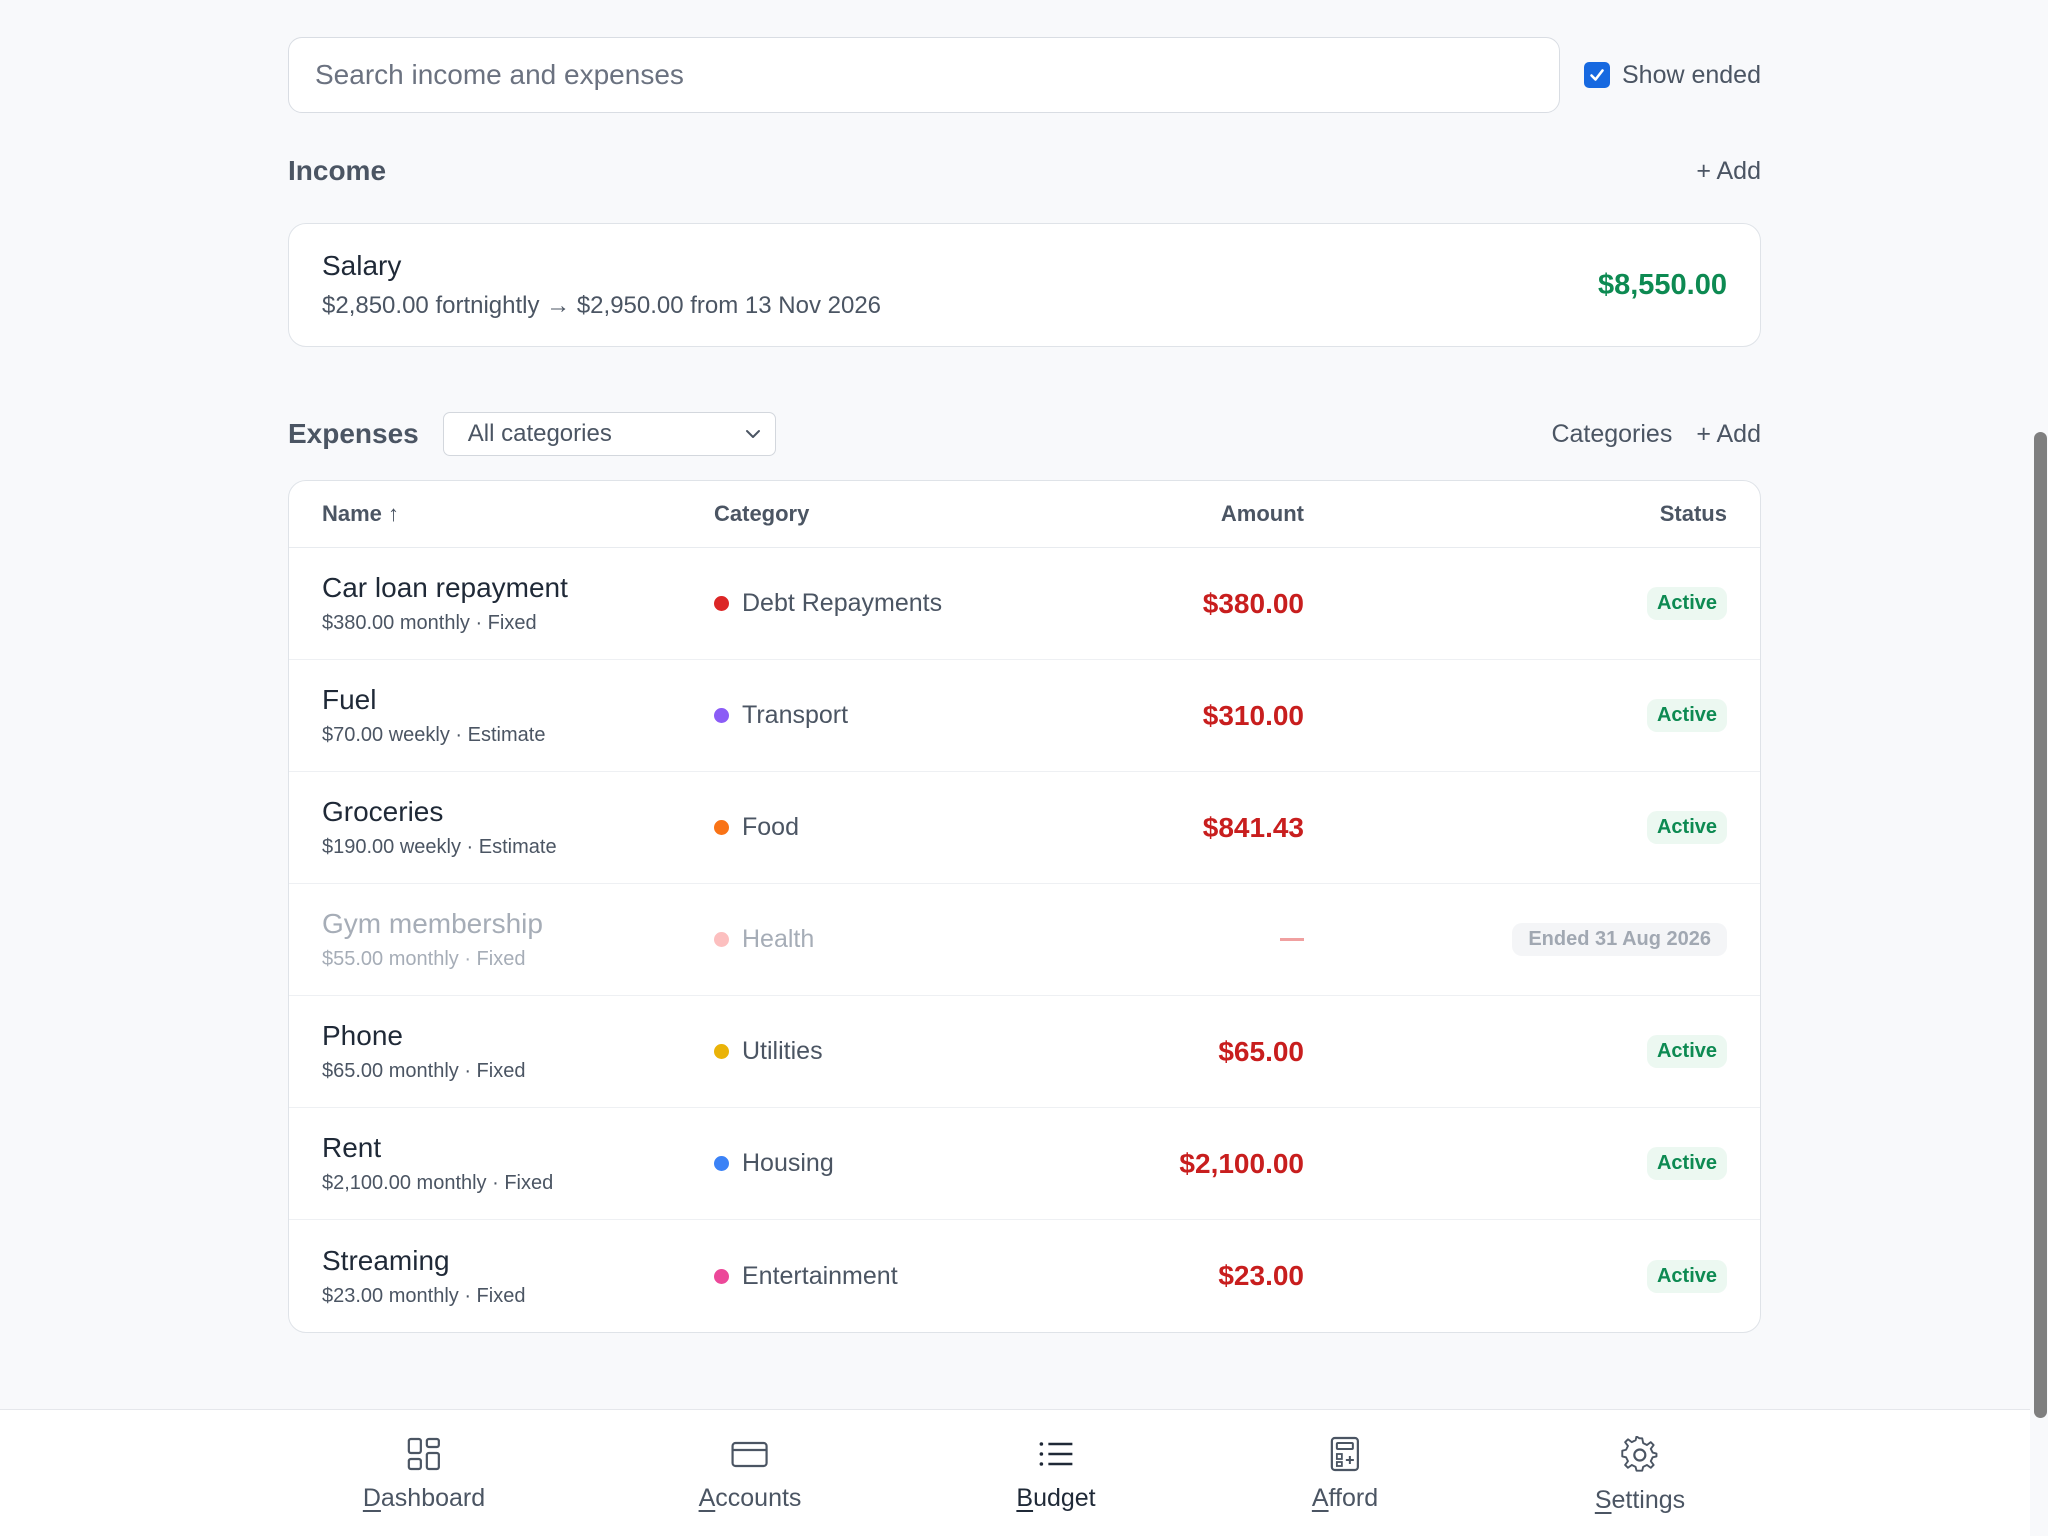 This screenshot has width=2048, height=1536. I want to click on show-ended-toggle: Show ended, so click(1672, 75).